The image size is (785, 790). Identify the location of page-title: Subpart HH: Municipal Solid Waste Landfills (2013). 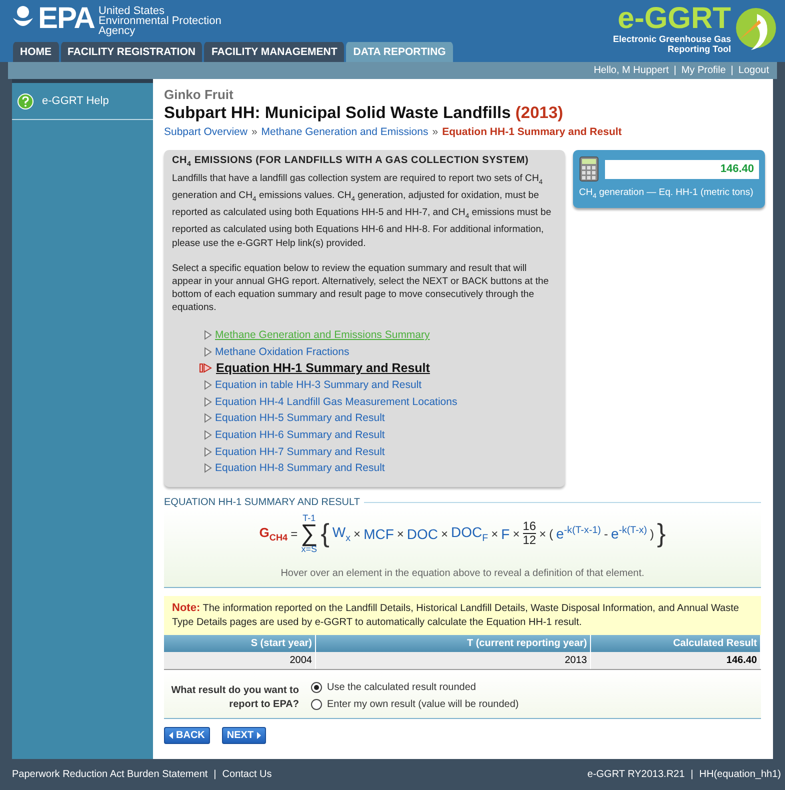
(364, 113).